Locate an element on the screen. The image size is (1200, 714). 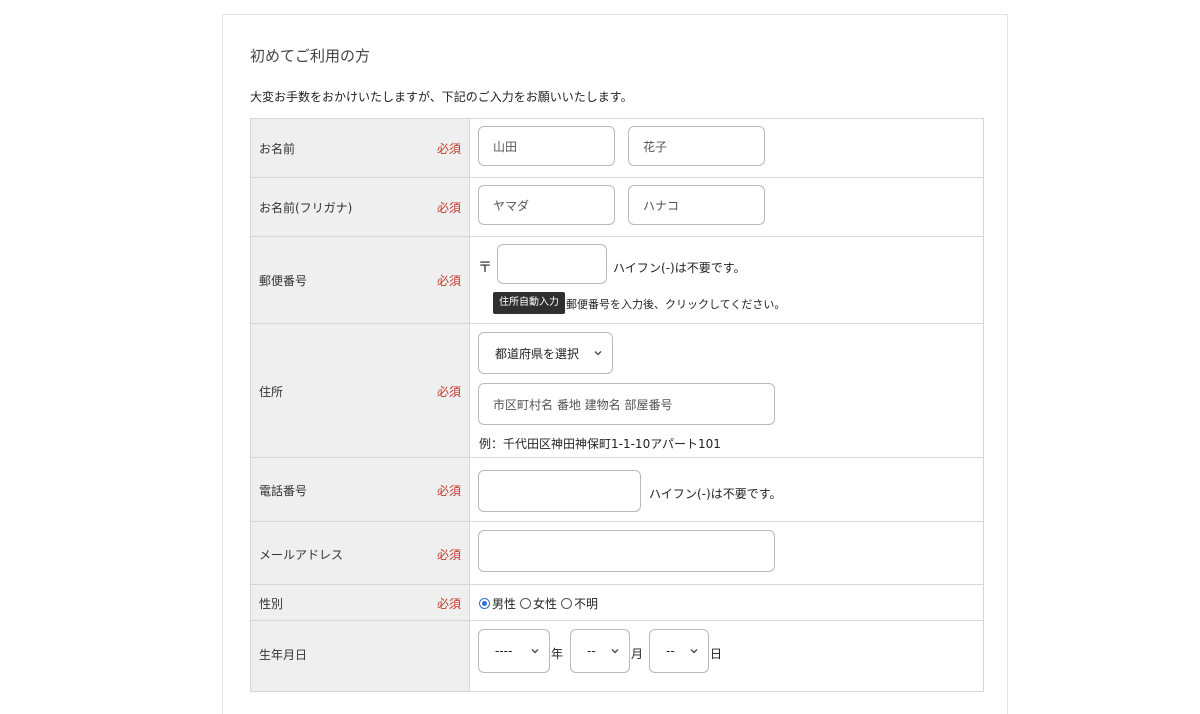
last-name-input: 山田 is located at coordinates (546, 146).